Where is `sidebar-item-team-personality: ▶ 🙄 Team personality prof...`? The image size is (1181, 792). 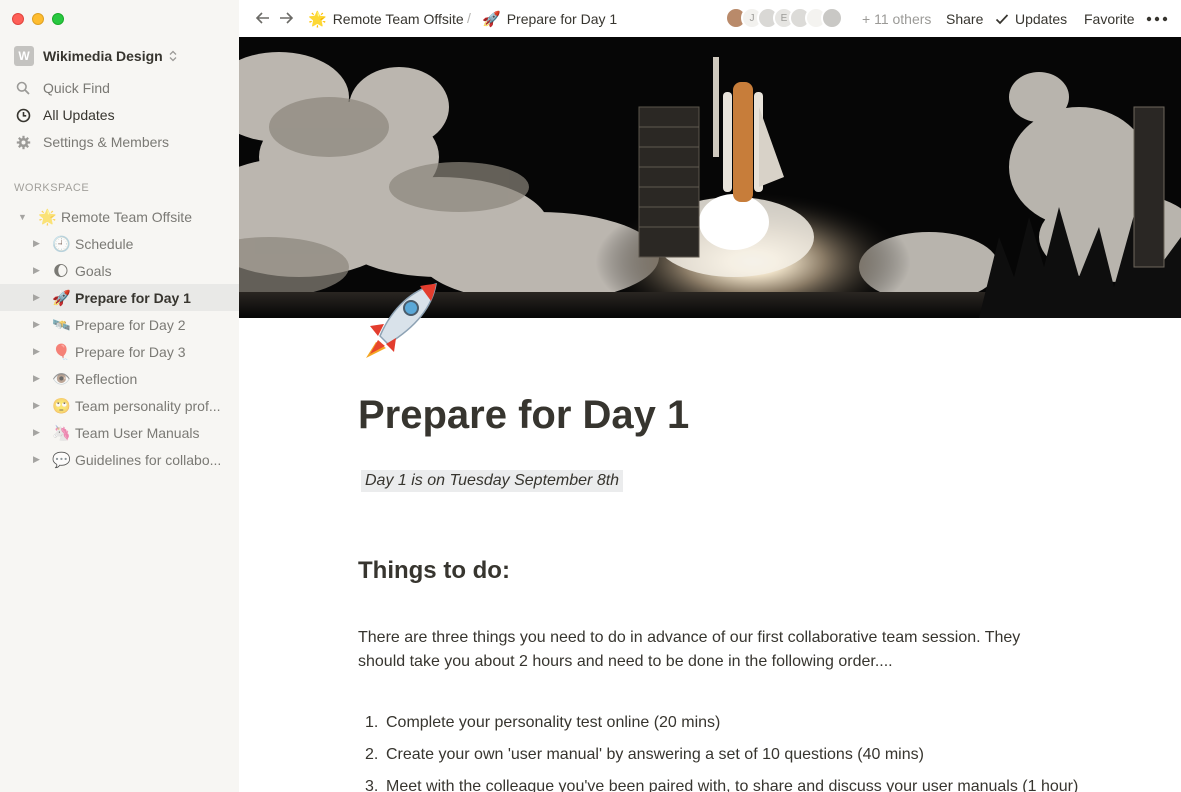
sidebar-item-team-personality: ▶ 🙄 Team personality prof... is located at coordinates (119, 405).